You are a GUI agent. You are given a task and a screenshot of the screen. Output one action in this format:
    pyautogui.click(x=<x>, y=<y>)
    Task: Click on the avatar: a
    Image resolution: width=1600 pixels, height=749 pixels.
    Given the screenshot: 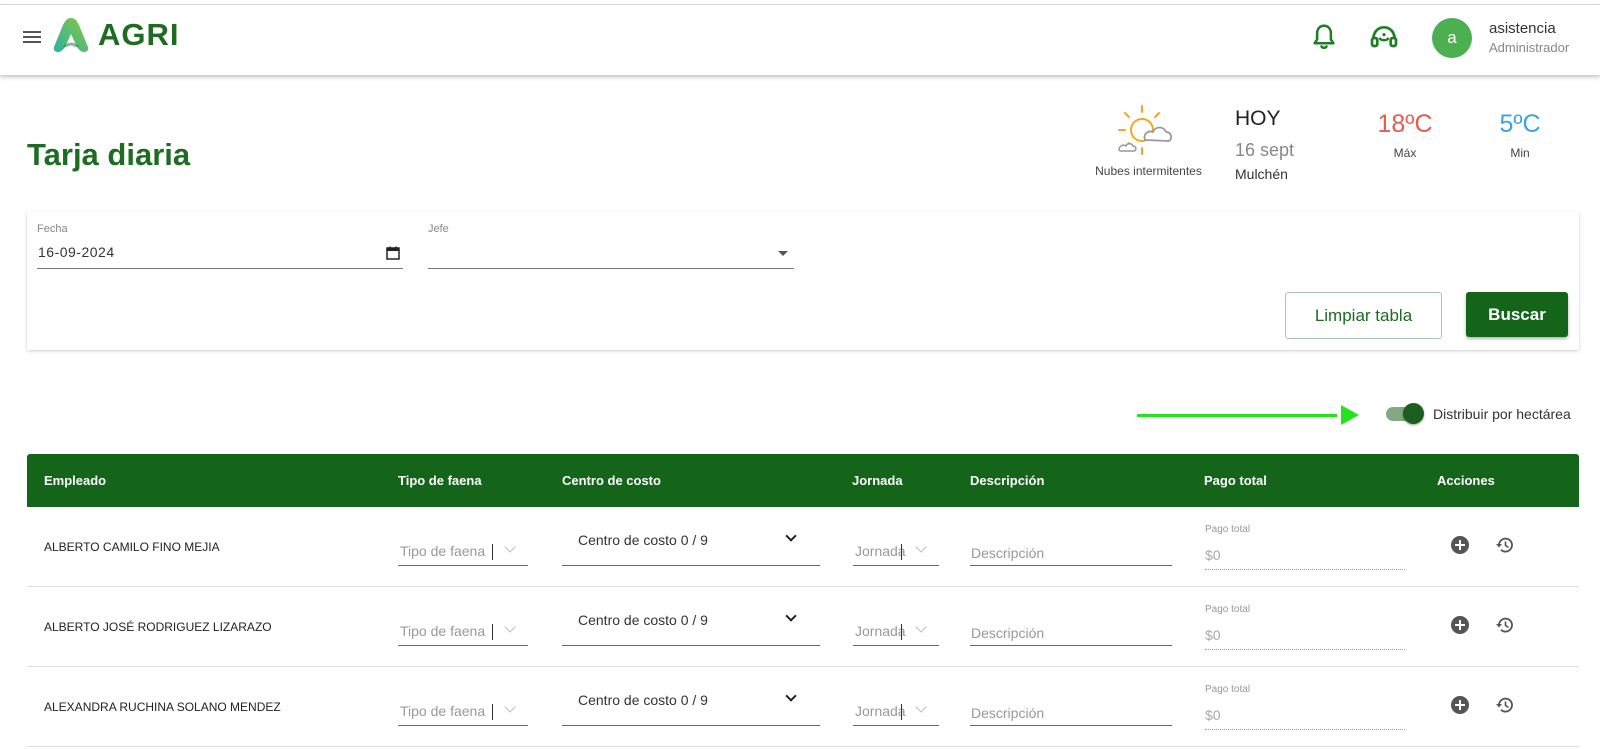 What is the action you would take?
    pyautogui.click(x=1452, y=38)
    